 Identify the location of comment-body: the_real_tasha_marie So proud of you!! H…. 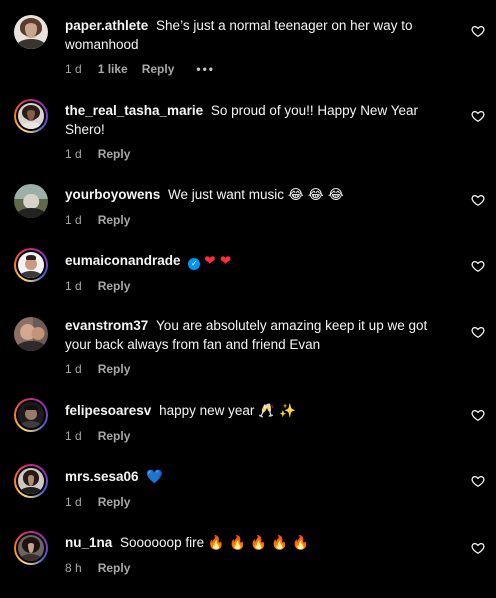
(260, 131).